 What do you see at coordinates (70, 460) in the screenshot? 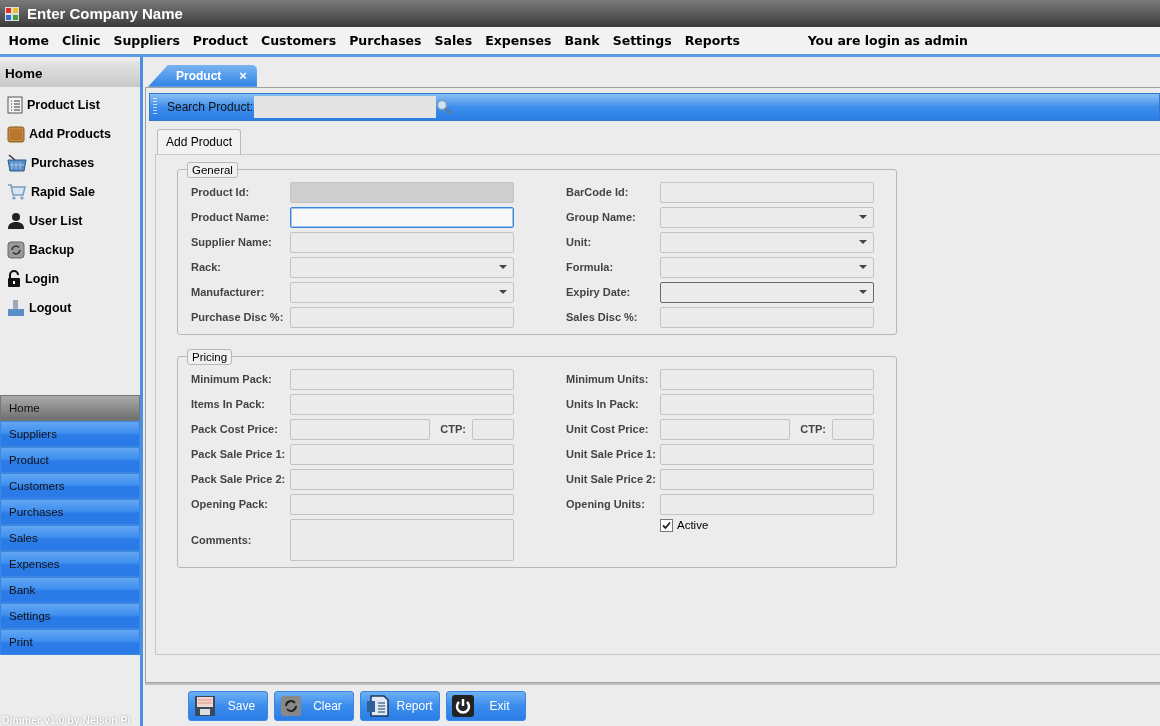
I see `nav-item: Product` at bounding box center [70, 460].